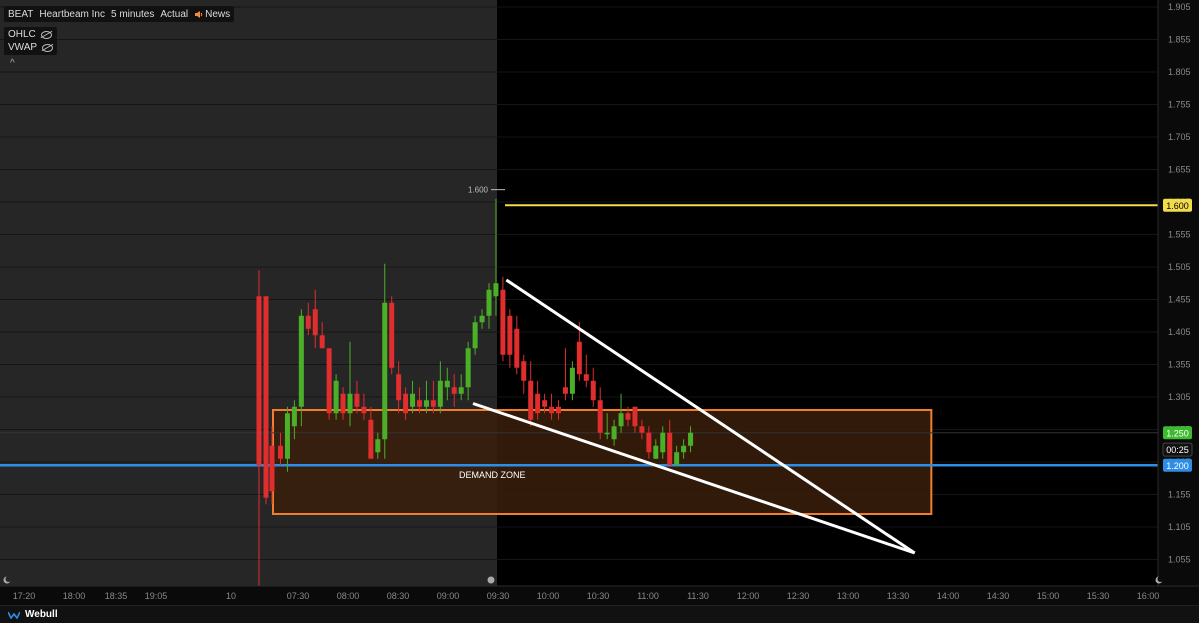 The height and width of the screenshot is (623, 1199). Describe the element at coordinates (1179, 72) in the screenshot. I see `price-tick-label: 1.805` at that location.